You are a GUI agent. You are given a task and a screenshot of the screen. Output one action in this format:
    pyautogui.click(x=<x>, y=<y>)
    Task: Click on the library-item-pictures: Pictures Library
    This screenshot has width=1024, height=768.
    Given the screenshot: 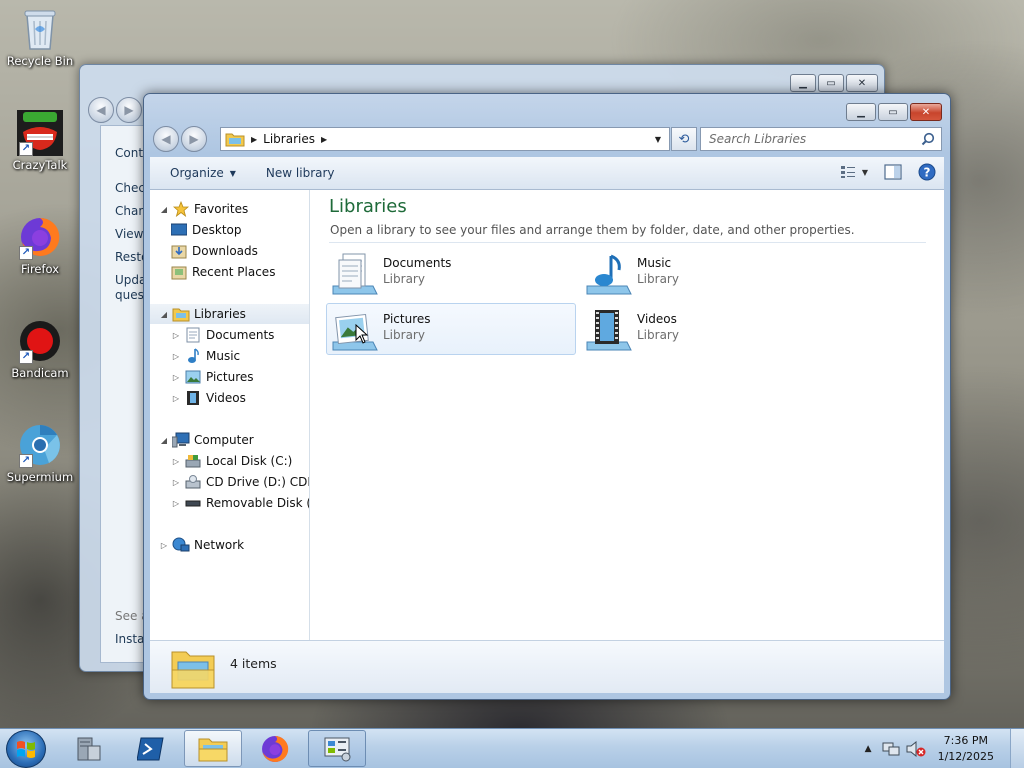 What is the action you would take?
    pyautogui.click(x=451, y=329)
    